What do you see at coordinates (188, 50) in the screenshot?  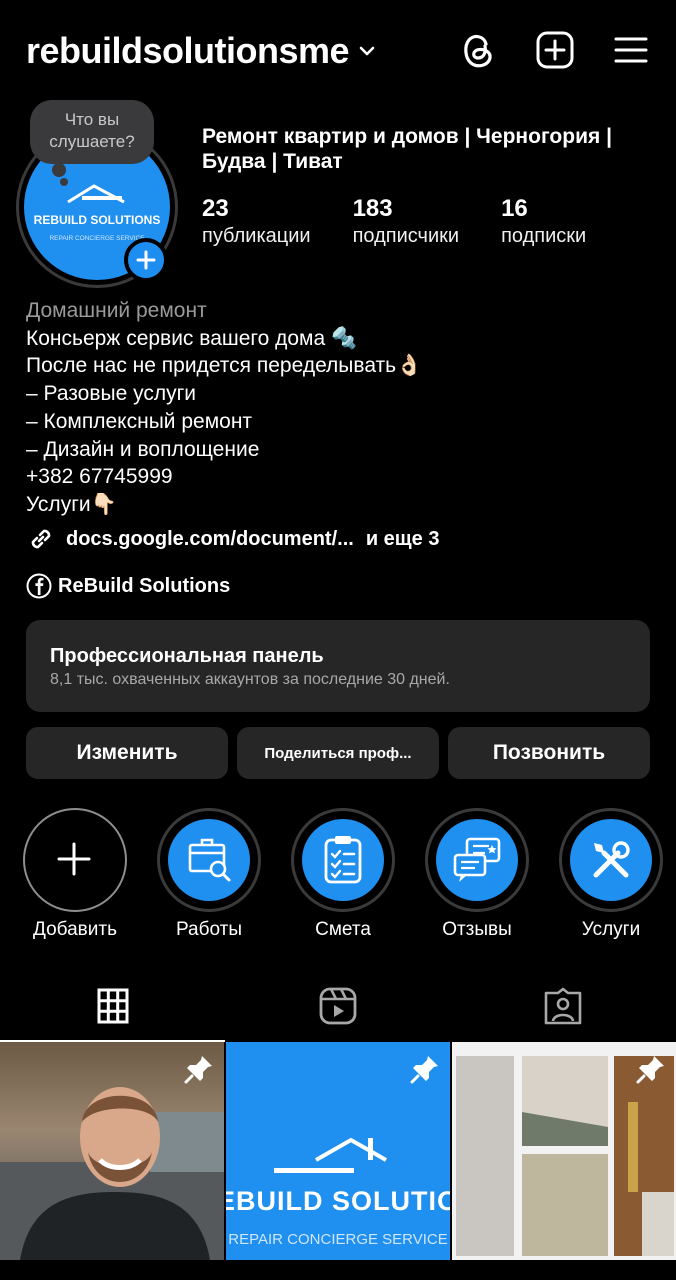 I see `username: rebuildsolutionsme` at bounding box center [188, 50].